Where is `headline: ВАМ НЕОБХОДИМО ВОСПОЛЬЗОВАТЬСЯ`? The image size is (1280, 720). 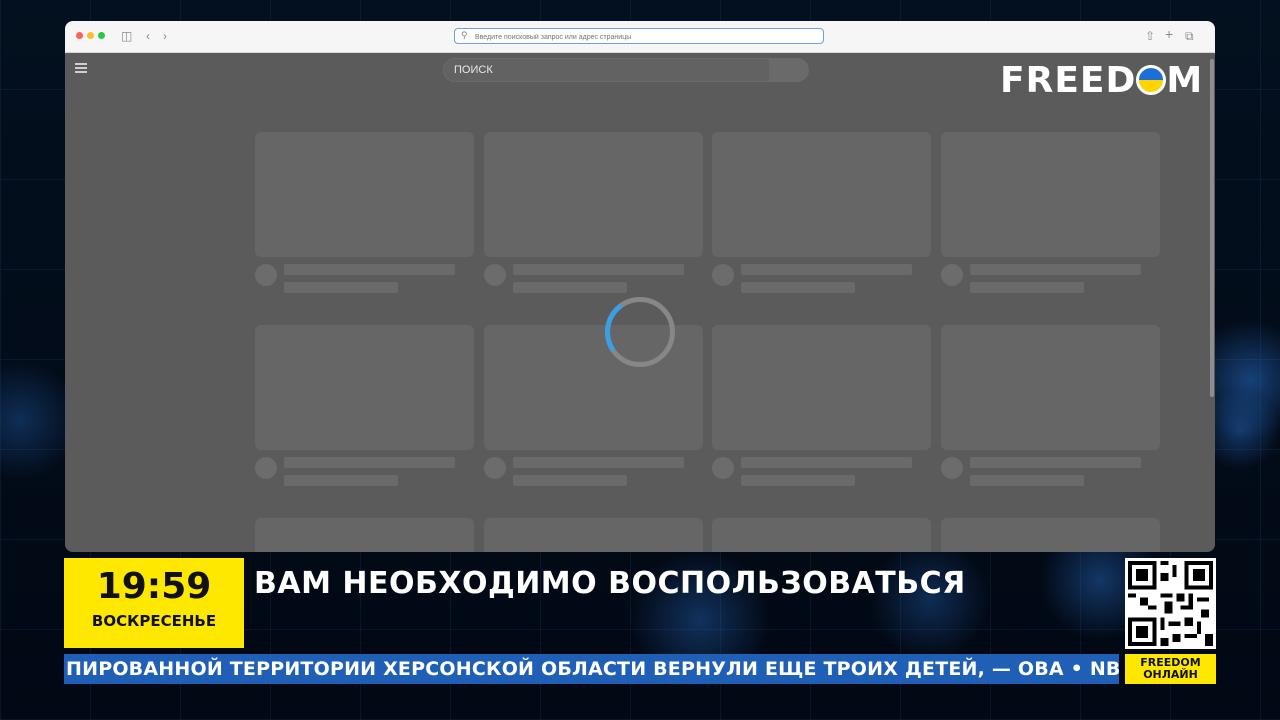
headline: ВАМ НЕОБХОДИМО ВОСПОЛЬЗОВАТЬСЯ is located at coordinates (610, 583).